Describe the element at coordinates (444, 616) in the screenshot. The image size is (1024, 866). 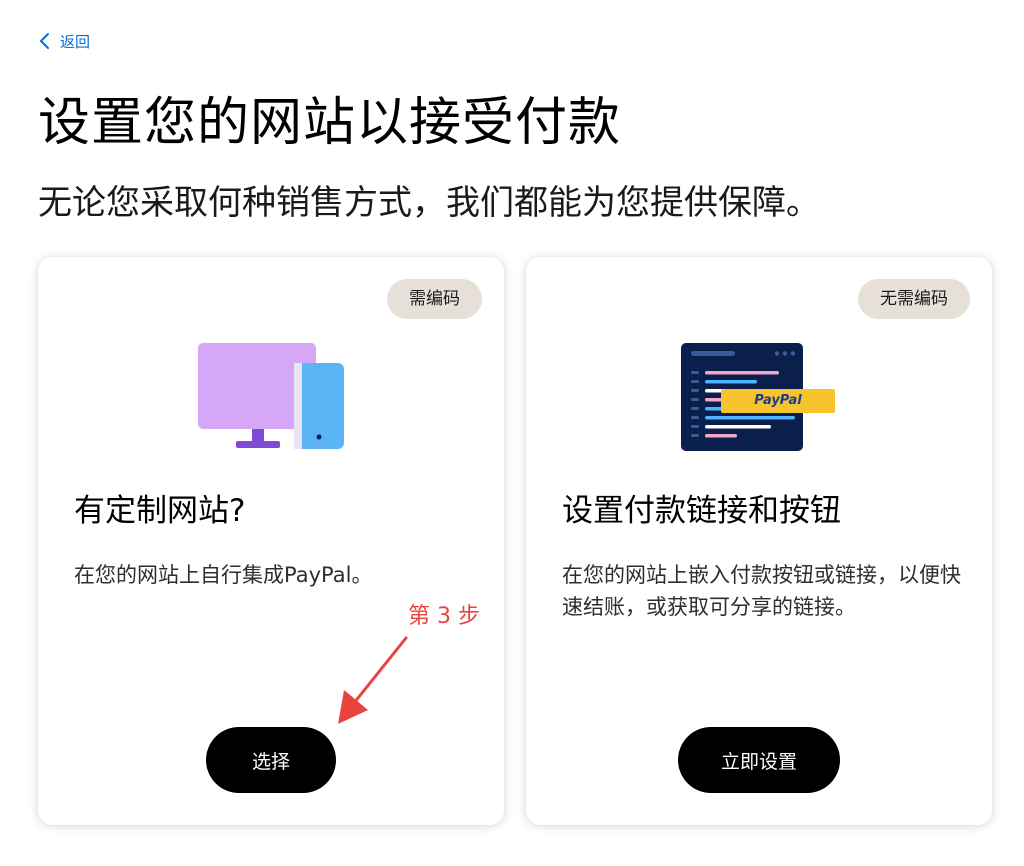
I see `step-annotation: 第 3 步` at that location.